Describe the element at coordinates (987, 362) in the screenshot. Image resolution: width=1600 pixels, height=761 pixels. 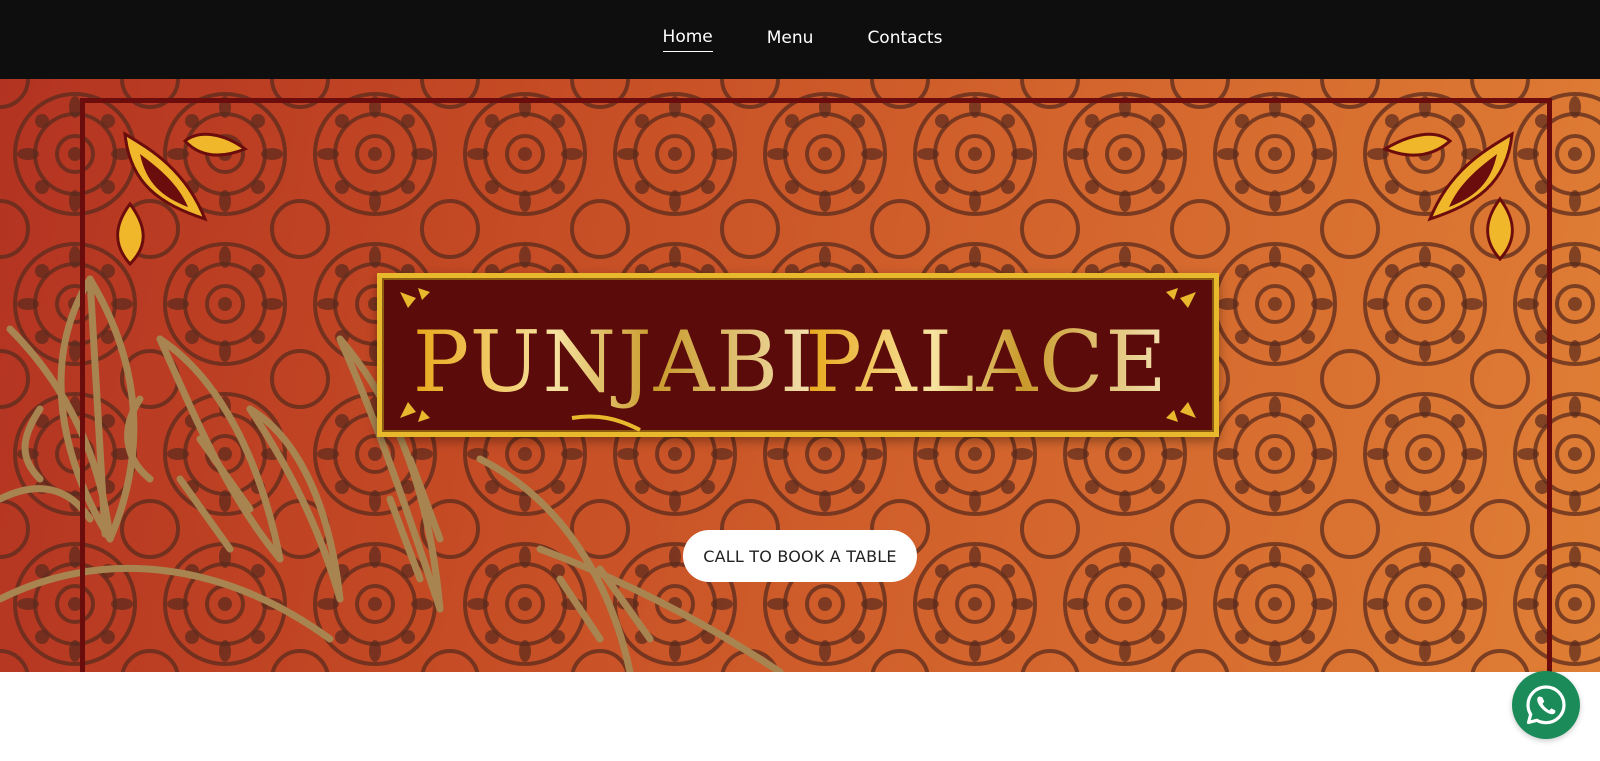
I see `logo-word-palace: PALACE` at that location.